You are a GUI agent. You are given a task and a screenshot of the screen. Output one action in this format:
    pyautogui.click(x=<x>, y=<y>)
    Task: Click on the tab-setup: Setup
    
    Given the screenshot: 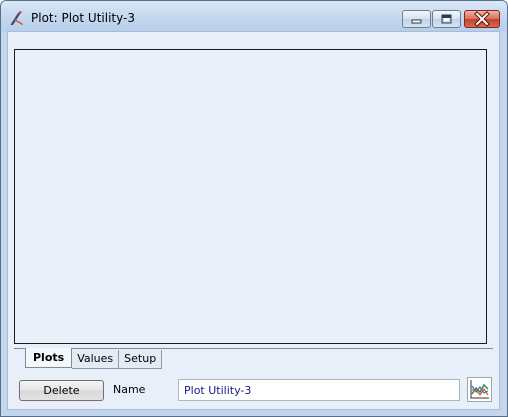 What is the action you would take?
    pyautogui.click(x=141, y=359)
    